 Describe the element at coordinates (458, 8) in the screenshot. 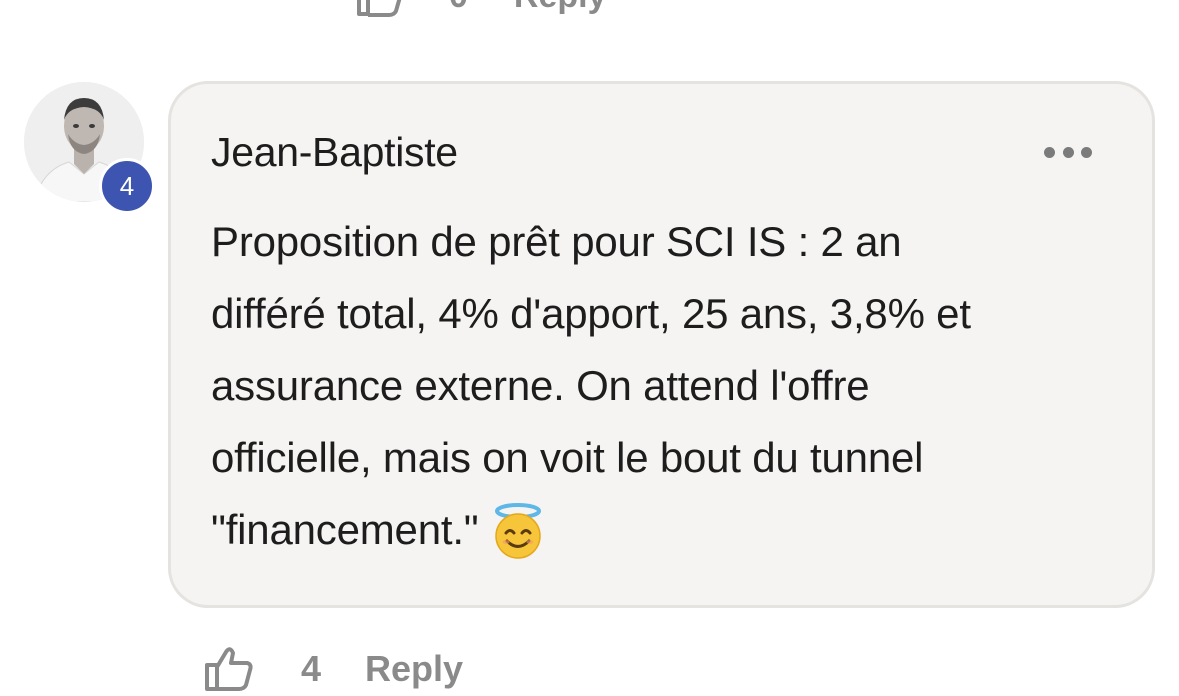

I see `like-count: 0` at that location.